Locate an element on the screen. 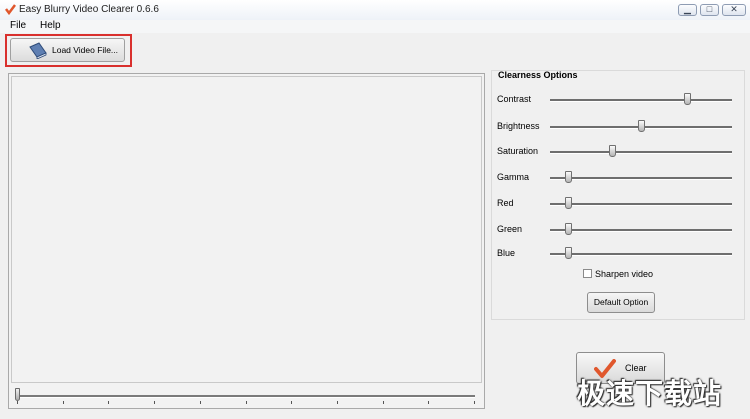 The width and height of the screenshot is (750, 419). default-option-button: Default Option is located at coordinates (621, 302).